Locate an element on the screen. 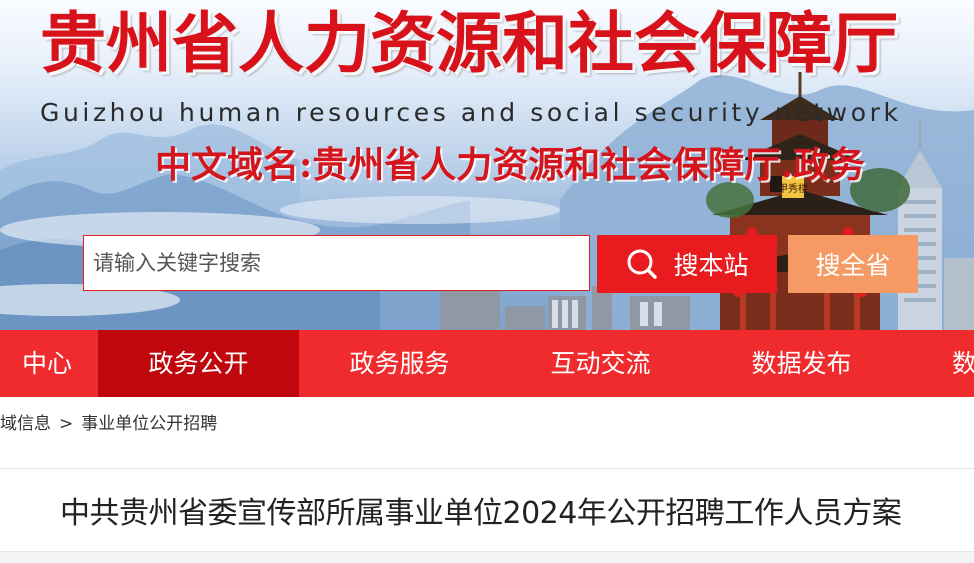 This screenshot has width=974, height=563. nav-item-government-services: 政务服务 is located at coordinates (399, 363).